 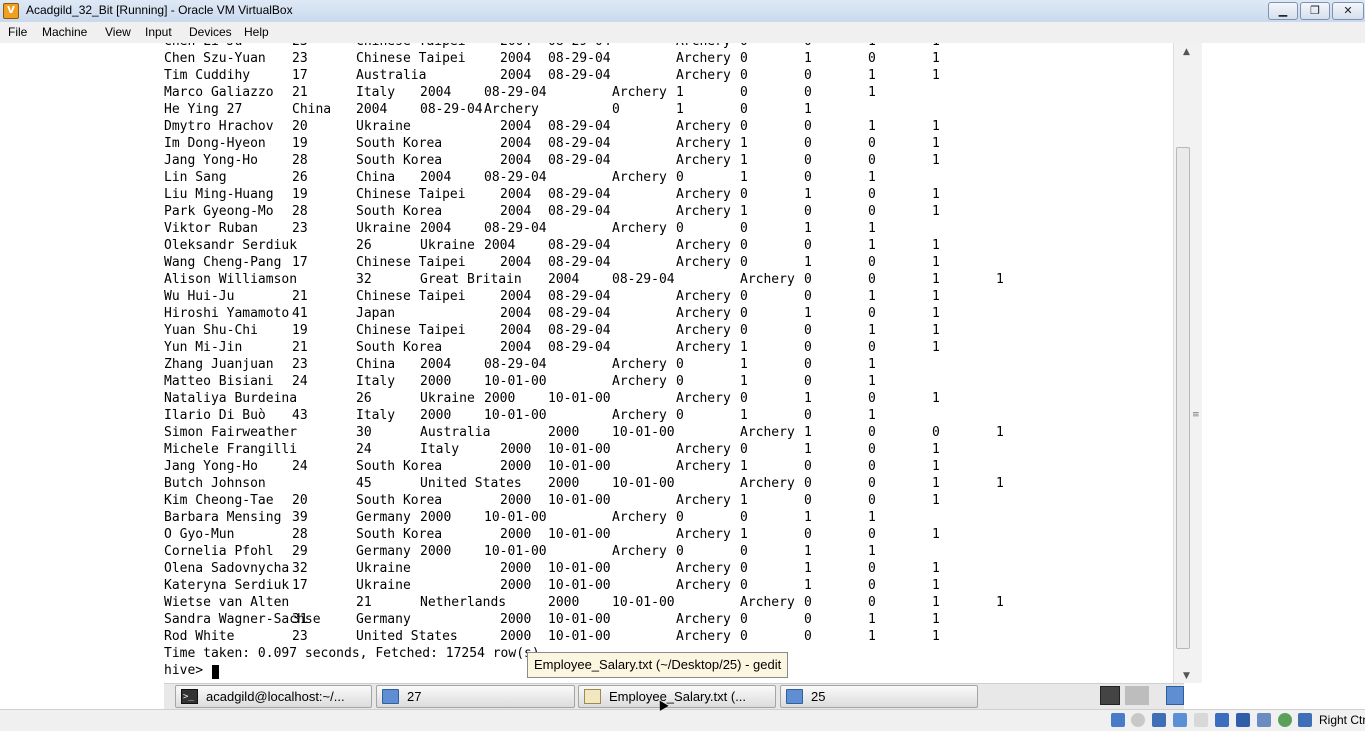 What do you see at coordinates (1186, 676) in the screenshot?
I see `scroll-down-icon: ▼` at bounding box center [1186, 676].